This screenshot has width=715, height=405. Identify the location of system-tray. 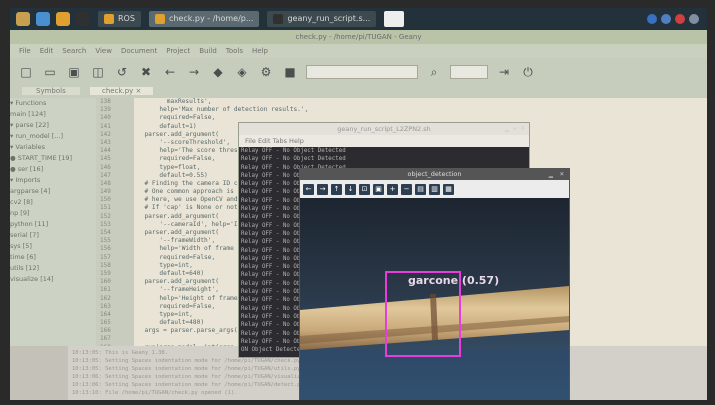
(673, 19).